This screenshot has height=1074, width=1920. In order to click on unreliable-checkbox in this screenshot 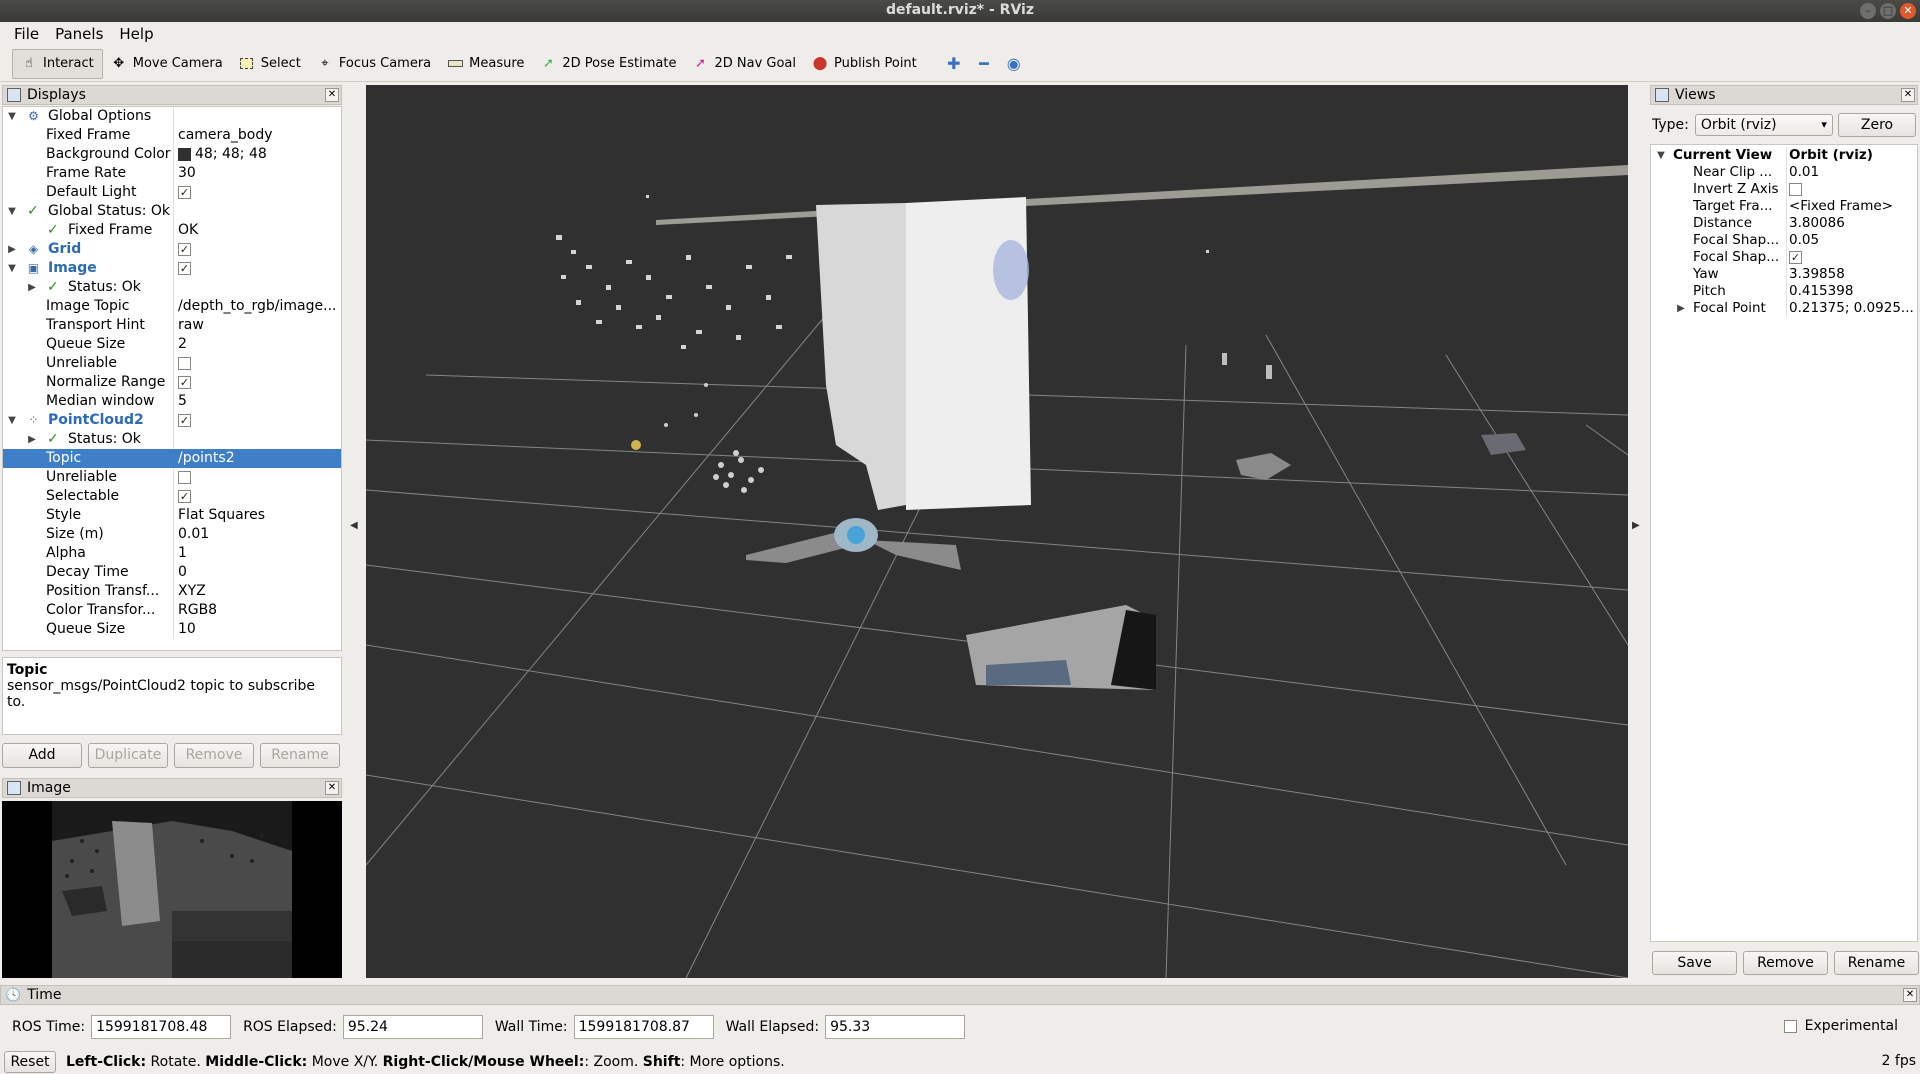, I will do `click(184, 363)`.